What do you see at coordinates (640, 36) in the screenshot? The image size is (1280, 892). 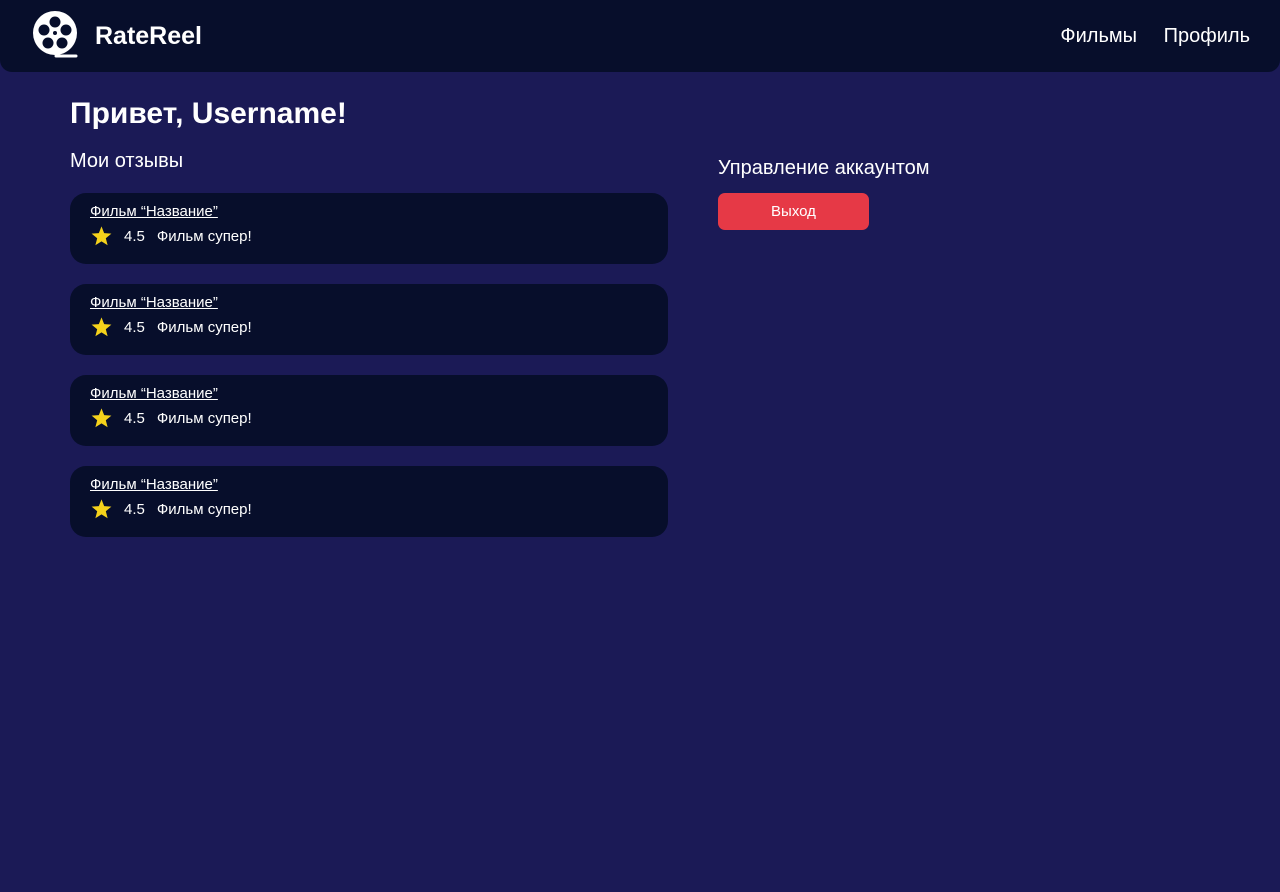 I see `top-header: RateReel Фильмы Профиль` at bounding box center [640, 36].